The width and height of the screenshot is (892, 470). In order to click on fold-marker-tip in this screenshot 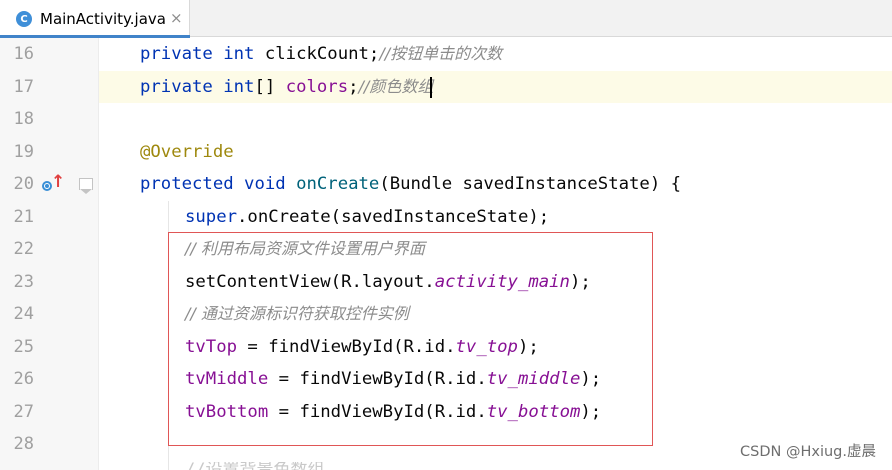, I will do `click(86, 191)`.